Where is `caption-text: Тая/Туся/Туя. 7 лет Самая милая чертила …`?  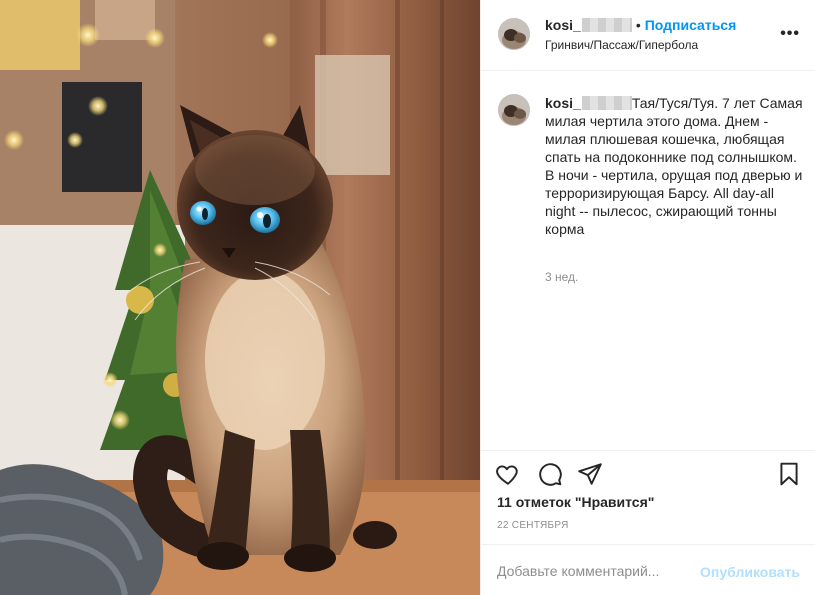 caption-text: Тая/Туся/Туя. 7 лет Самая милая чертила … is located at coordinates (674, 166).